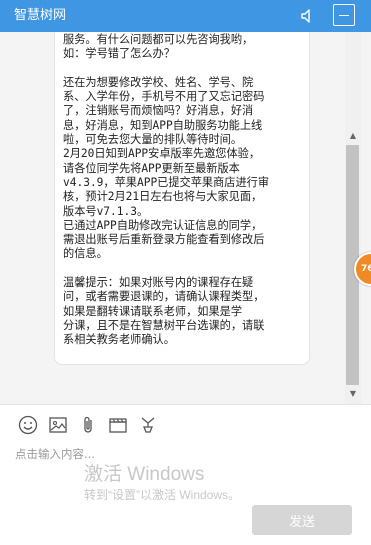 The image size is (371, 545). I want to click on scroll-down-icon: ▼, so click(353, 394).